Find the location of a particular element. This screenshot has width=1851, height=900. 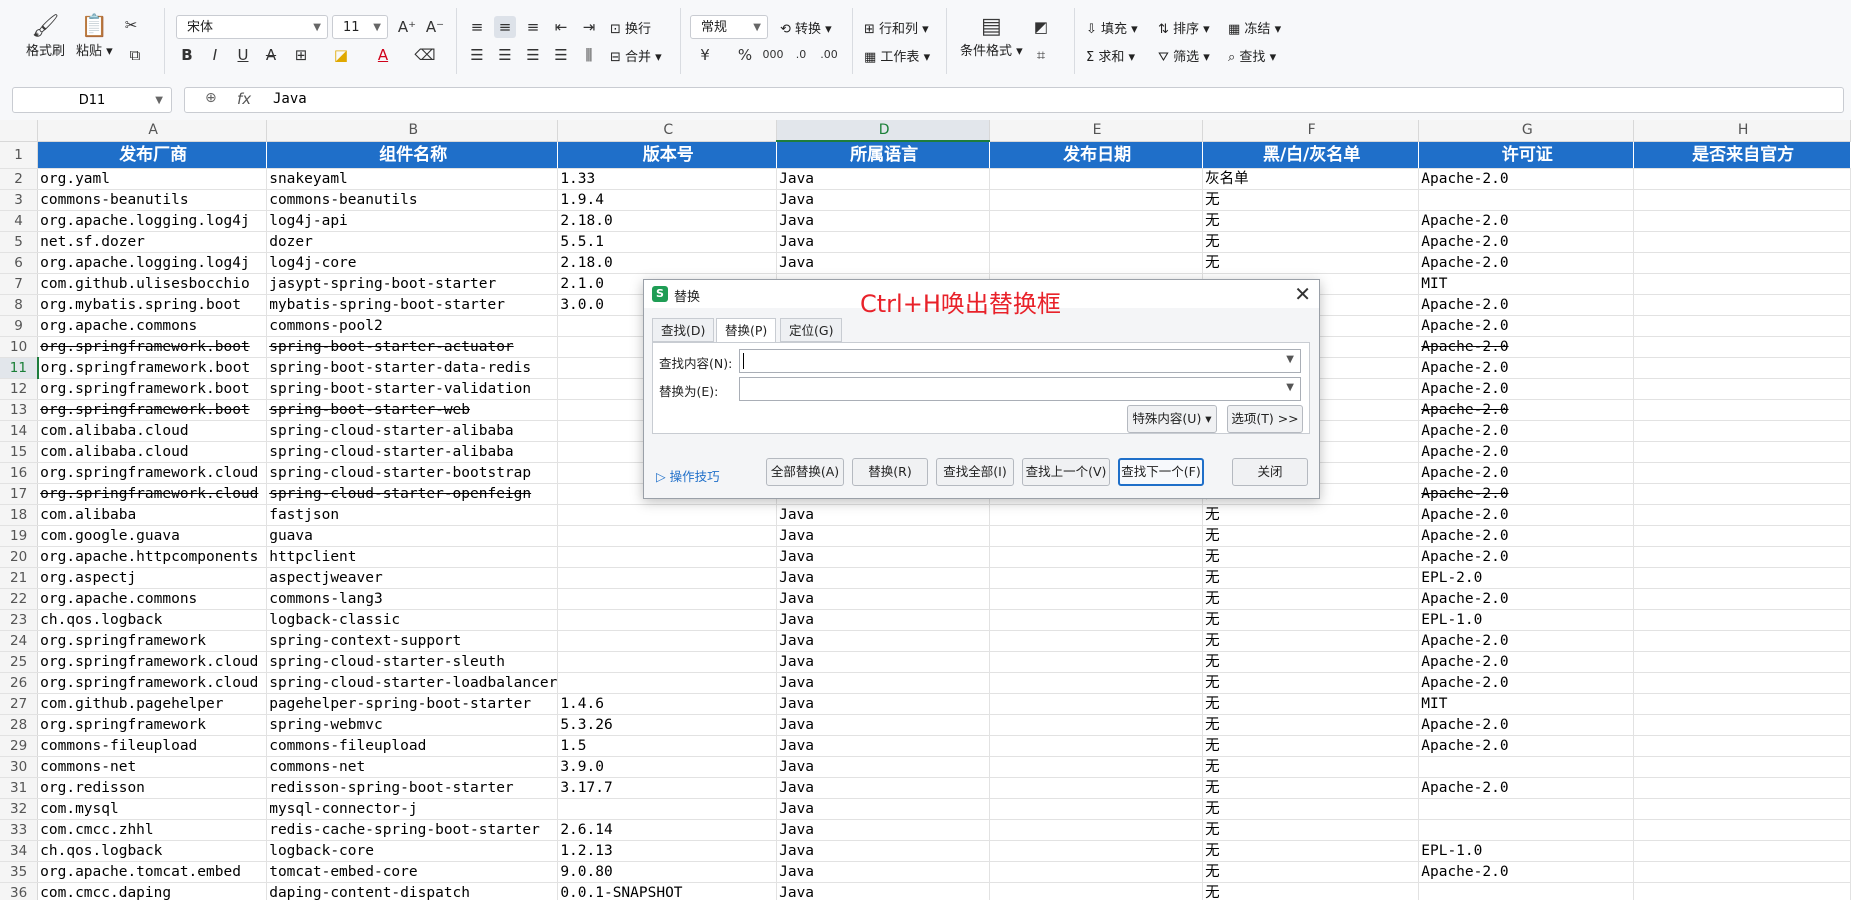

name-box: D11 ▼ is located at coordinates (92, 100).